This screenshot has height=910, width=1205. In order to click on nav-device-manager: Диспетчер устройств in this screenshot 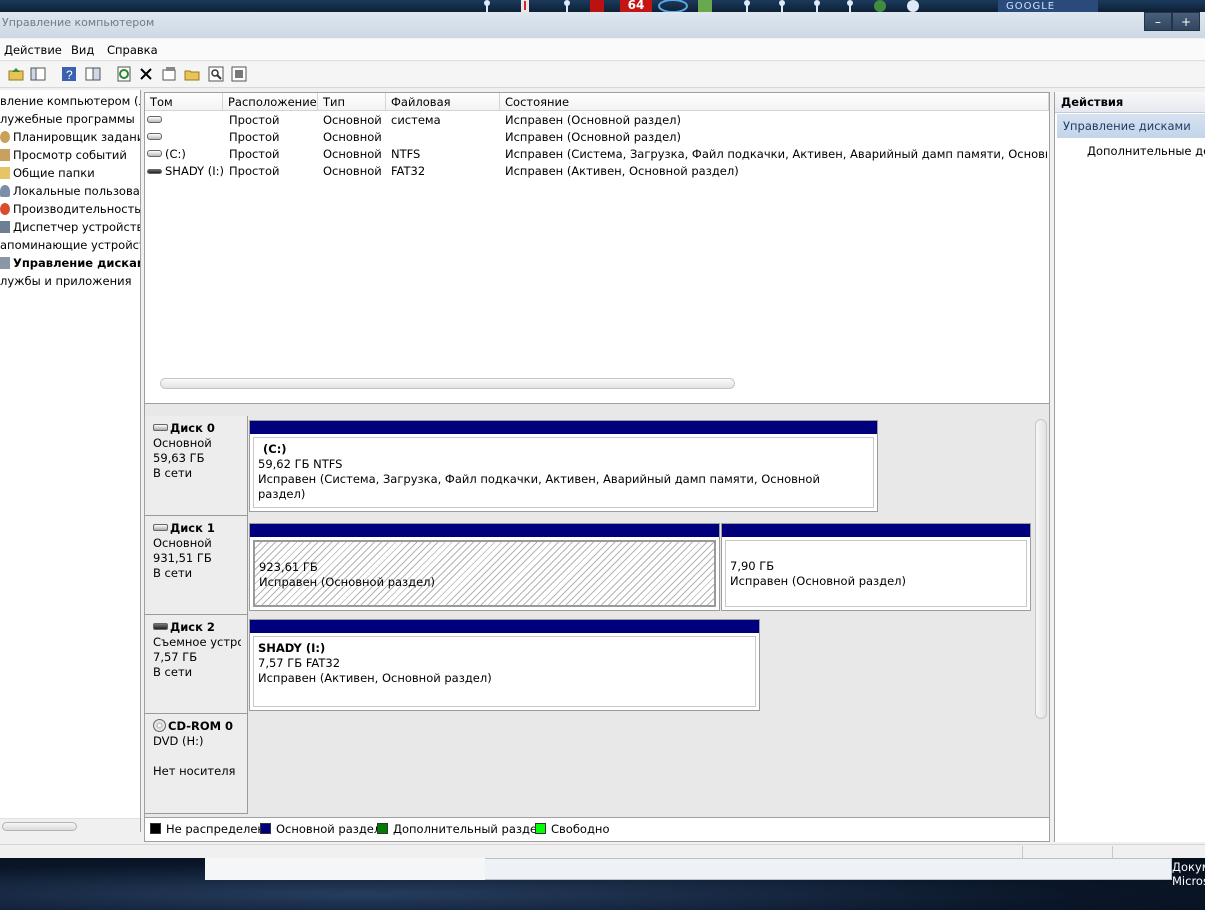, I will do `click(70, 227)`.